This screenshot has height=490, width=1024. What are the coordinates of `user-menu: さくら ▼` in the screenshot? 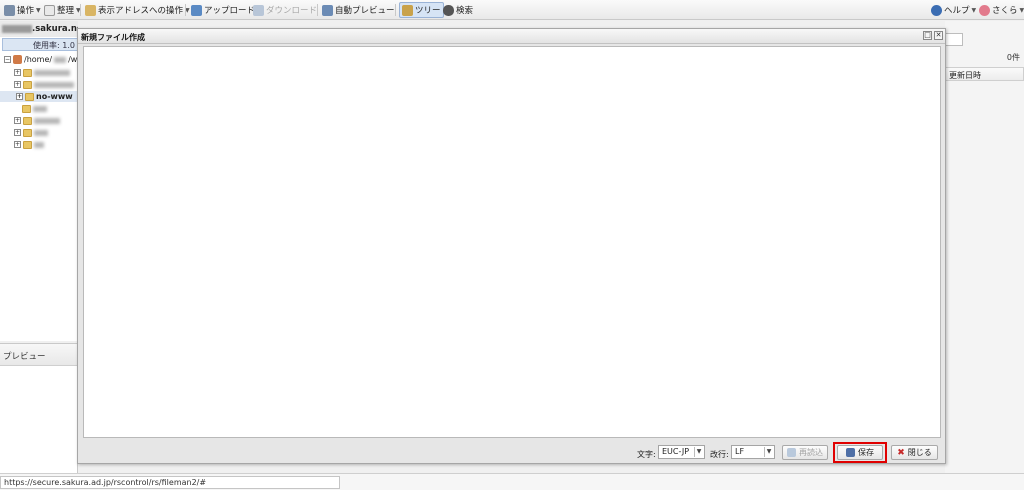 It's located at (1001, 10).